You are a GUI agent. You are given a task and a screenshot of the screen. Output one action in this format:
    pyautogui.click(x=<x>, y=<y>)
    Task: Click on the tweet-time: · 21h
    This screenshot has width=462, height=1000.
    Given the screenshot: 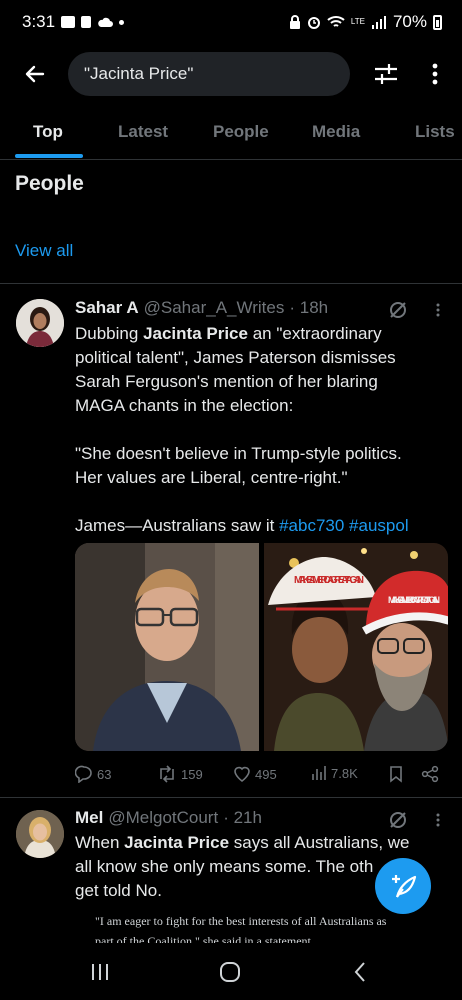 What is the action you would take?
    pyautogui.click(x=242, y=817)
    